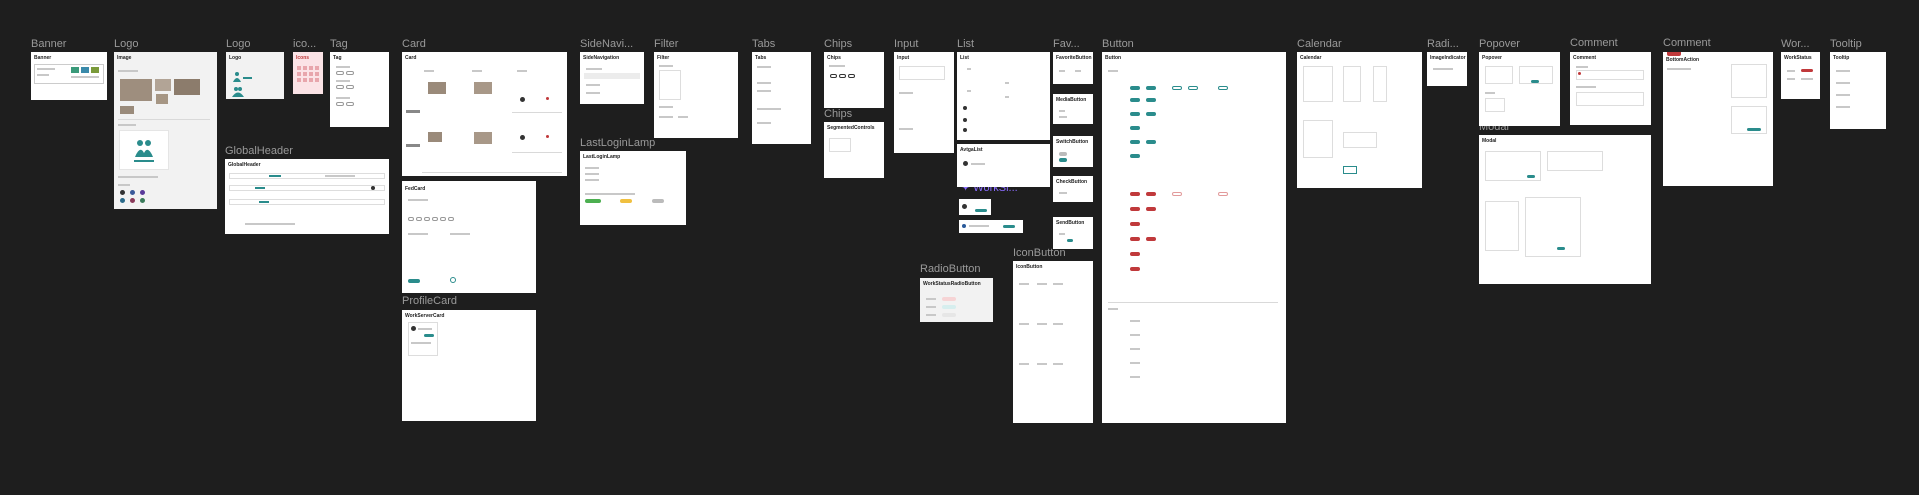 The width and height of the screenshot is (1919, 495). I want to click on button-pill-outline, so click(1193, 88).